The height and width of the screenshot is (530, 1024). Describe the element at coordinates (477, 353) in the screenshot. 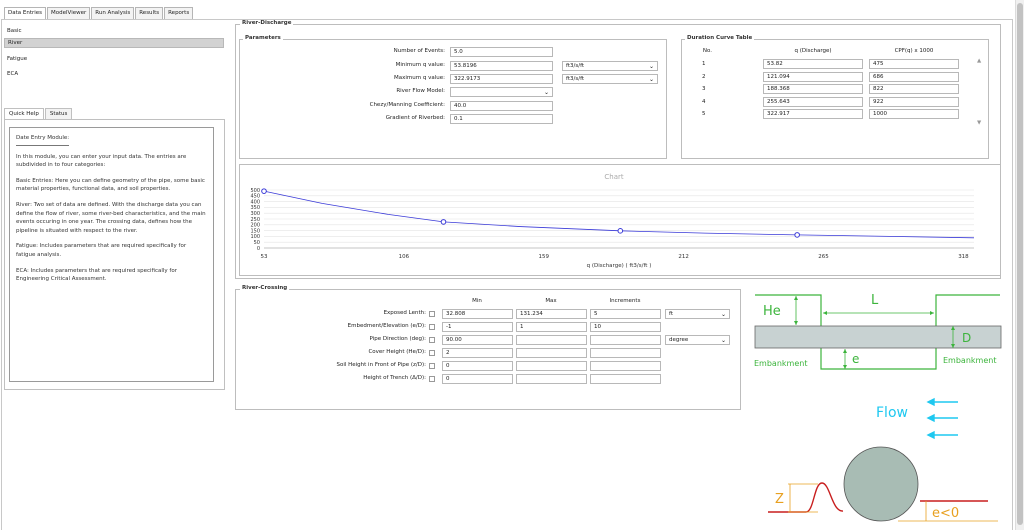

I see `crossing-min-input: 2` at that location.